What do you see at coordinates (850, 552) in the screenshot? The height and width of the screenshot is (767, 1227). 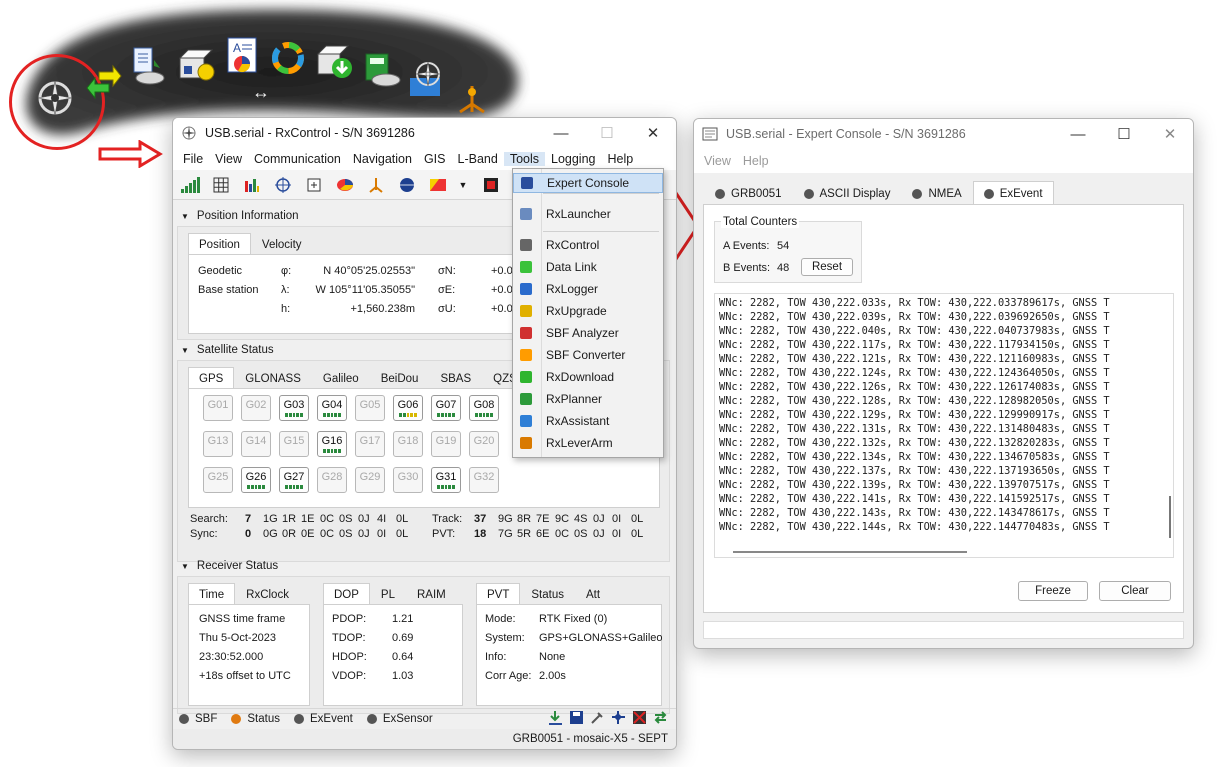 I see `log-horizontal-scrollbar` at bounding box center [850, 552].